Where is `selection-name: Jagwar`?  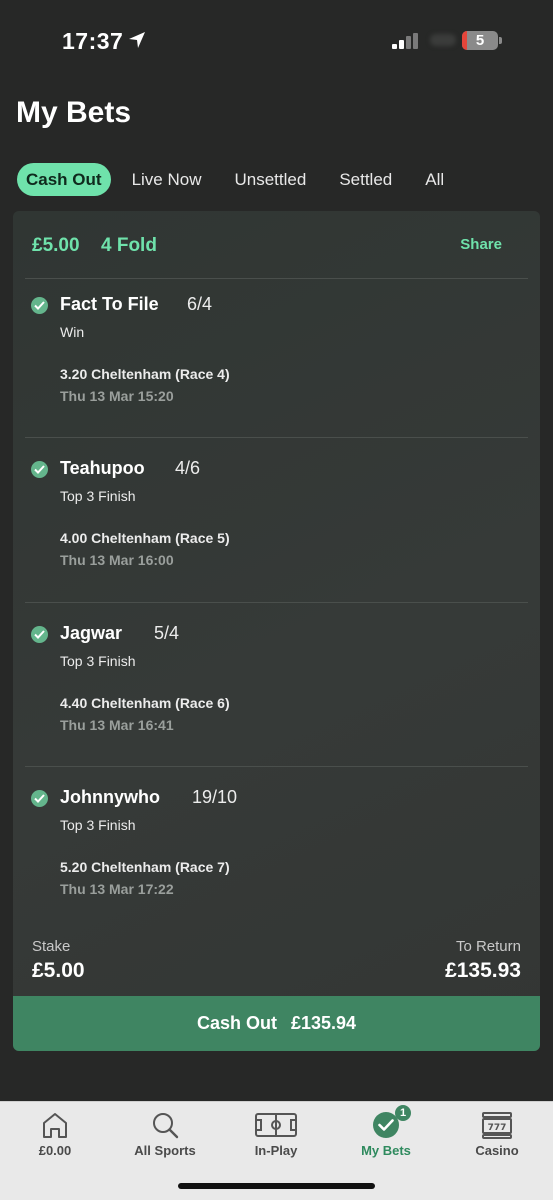
selection-name: Jagwar is located at coordinates (91, 633).